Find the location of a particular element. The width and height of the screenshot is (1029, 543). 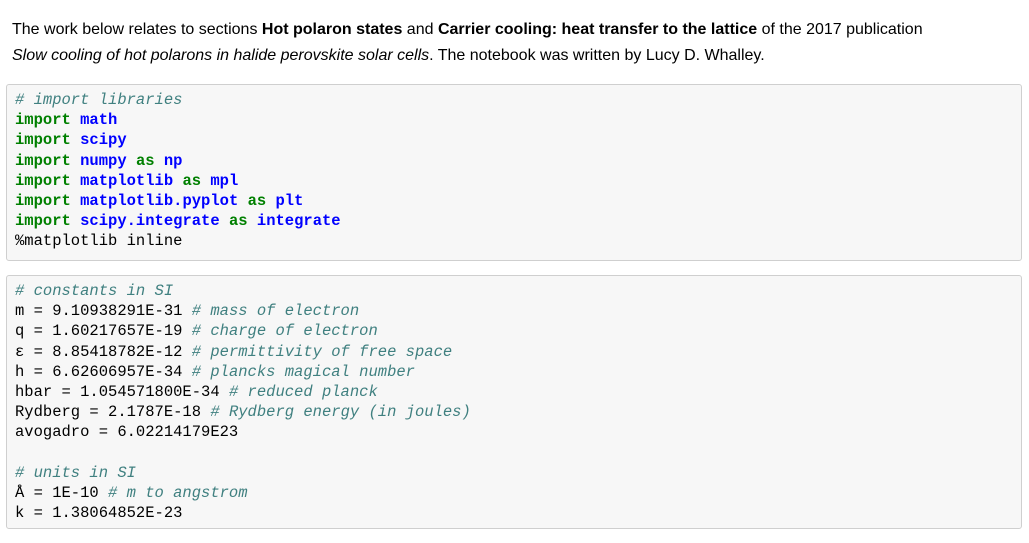

code-line: import scipy.integrate as integrate is located at coordinates (518, 221).